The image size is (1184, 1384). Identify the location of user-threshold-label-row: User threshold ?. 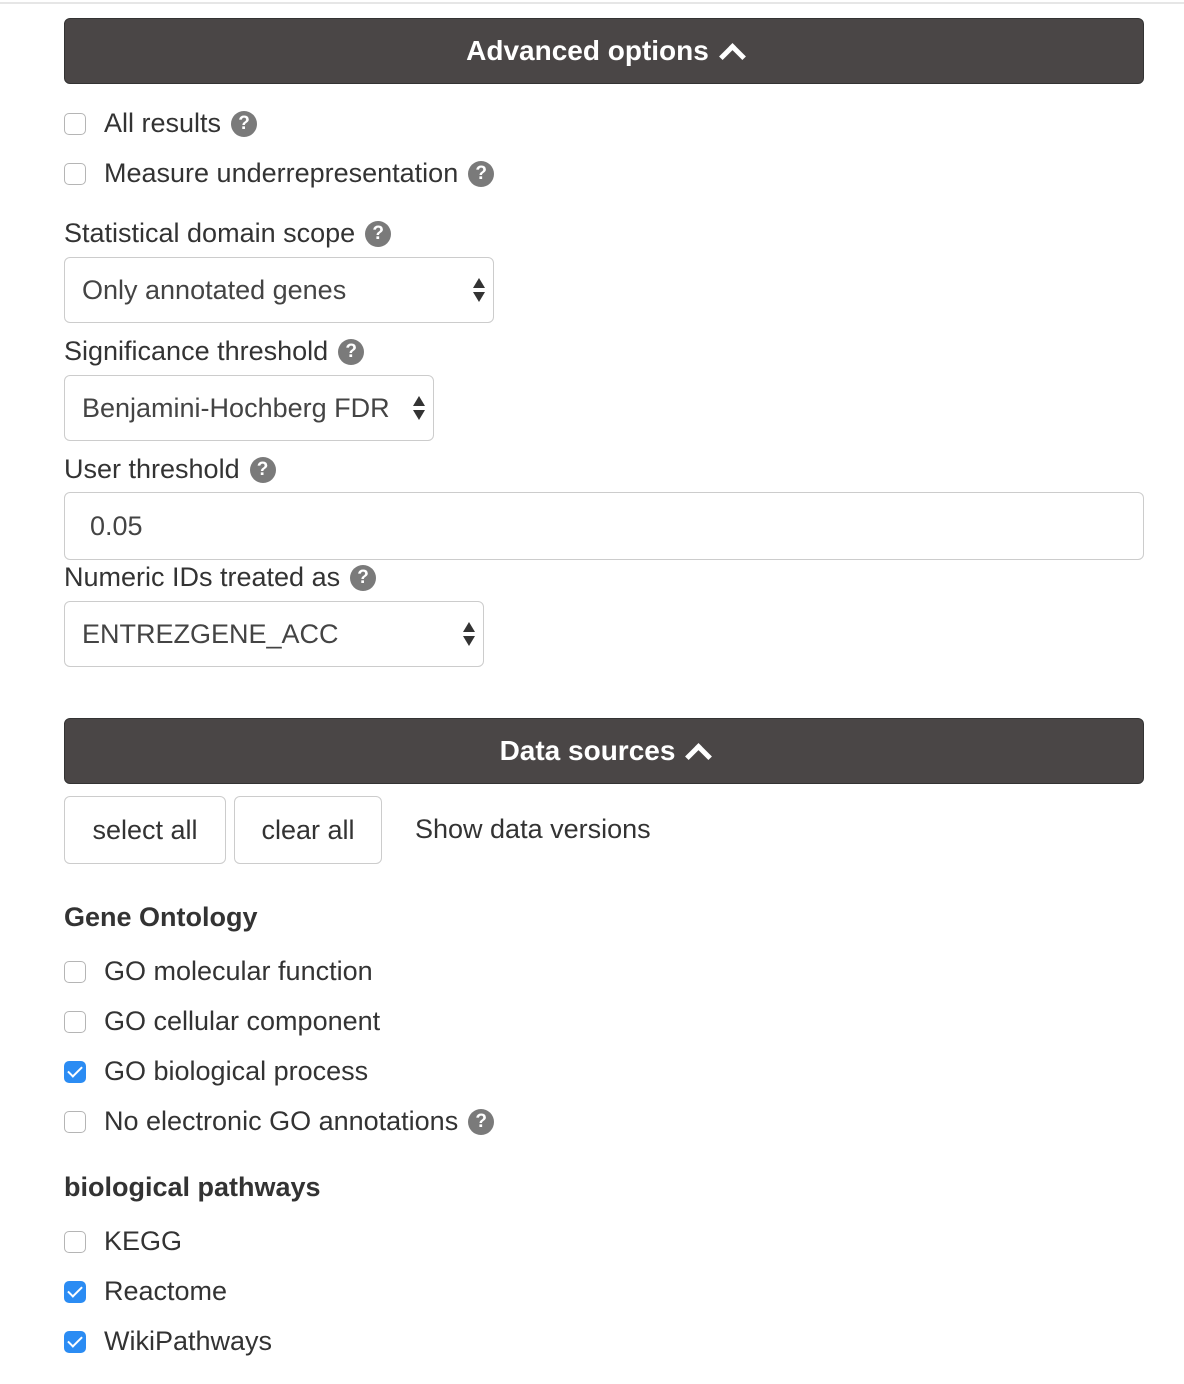
(170, 469).